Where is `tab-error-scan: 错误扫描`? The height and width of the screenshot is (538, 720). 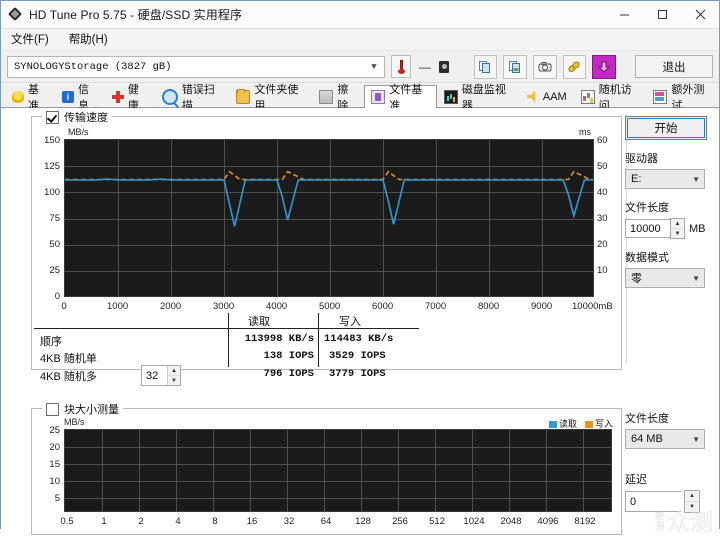
tab-error-scan: 错误扫描 is located at coordinates (192, 98).